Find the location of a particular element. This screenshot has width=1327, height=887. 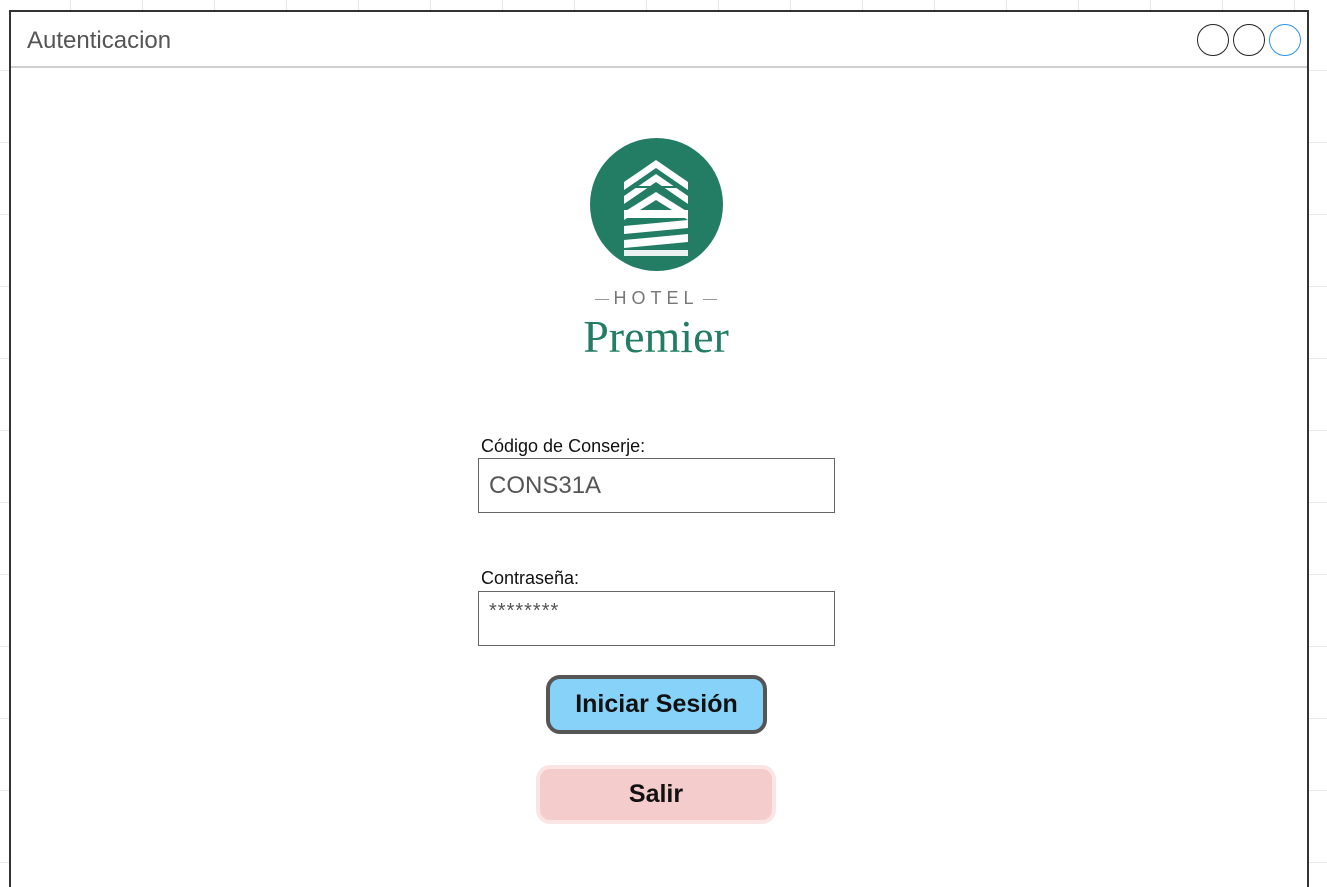

password-input is located at coordinates (656, 618).